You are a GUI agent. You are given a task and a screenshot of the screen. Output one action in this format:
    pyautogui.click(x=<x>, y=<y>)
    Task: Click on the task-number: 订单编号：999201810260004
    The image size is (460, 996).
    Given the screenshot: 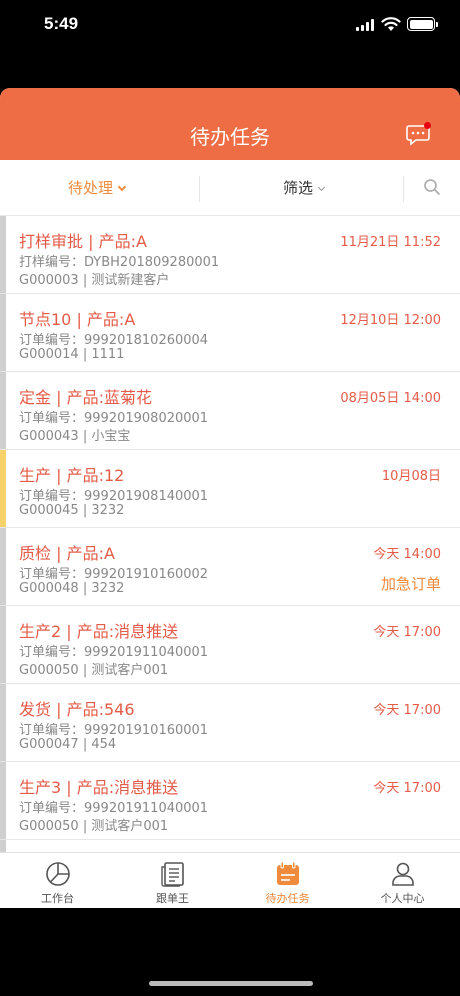 What is the action you would take?
    pyautogui.click(x=114, y=340)
    